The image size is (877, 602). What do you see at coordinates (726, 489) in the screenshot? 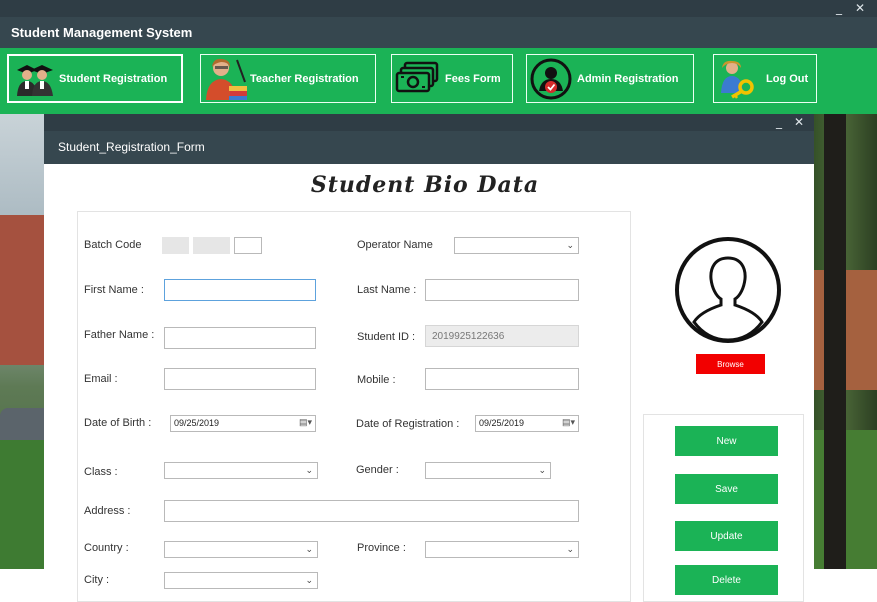
I see `save-button: Save` at bounding box center [726, 489].